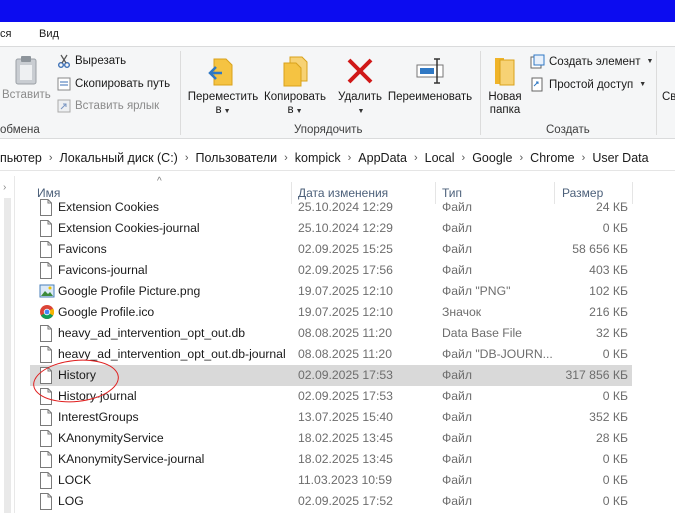 The width and height of the screenshot is (675, 513). What do you see at coordinates (331, 501) in the screenshot?
I see `file-row: LOG 02.09.2025 17:52 Файл 0 КБ` at bounding box center [331, 501].